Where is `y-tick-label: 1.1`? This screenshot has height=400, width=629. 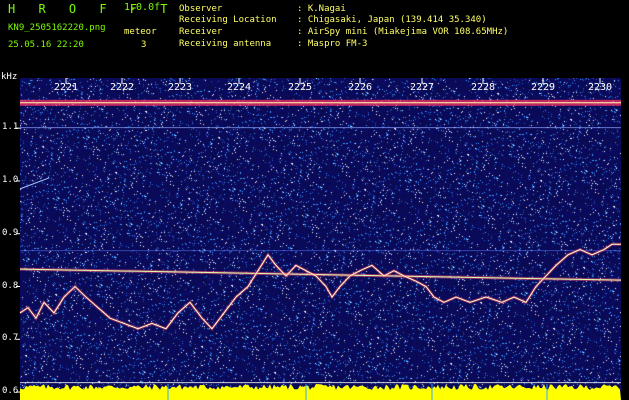 y-tick-label: 1.1 is located at coordinates (10, 127).